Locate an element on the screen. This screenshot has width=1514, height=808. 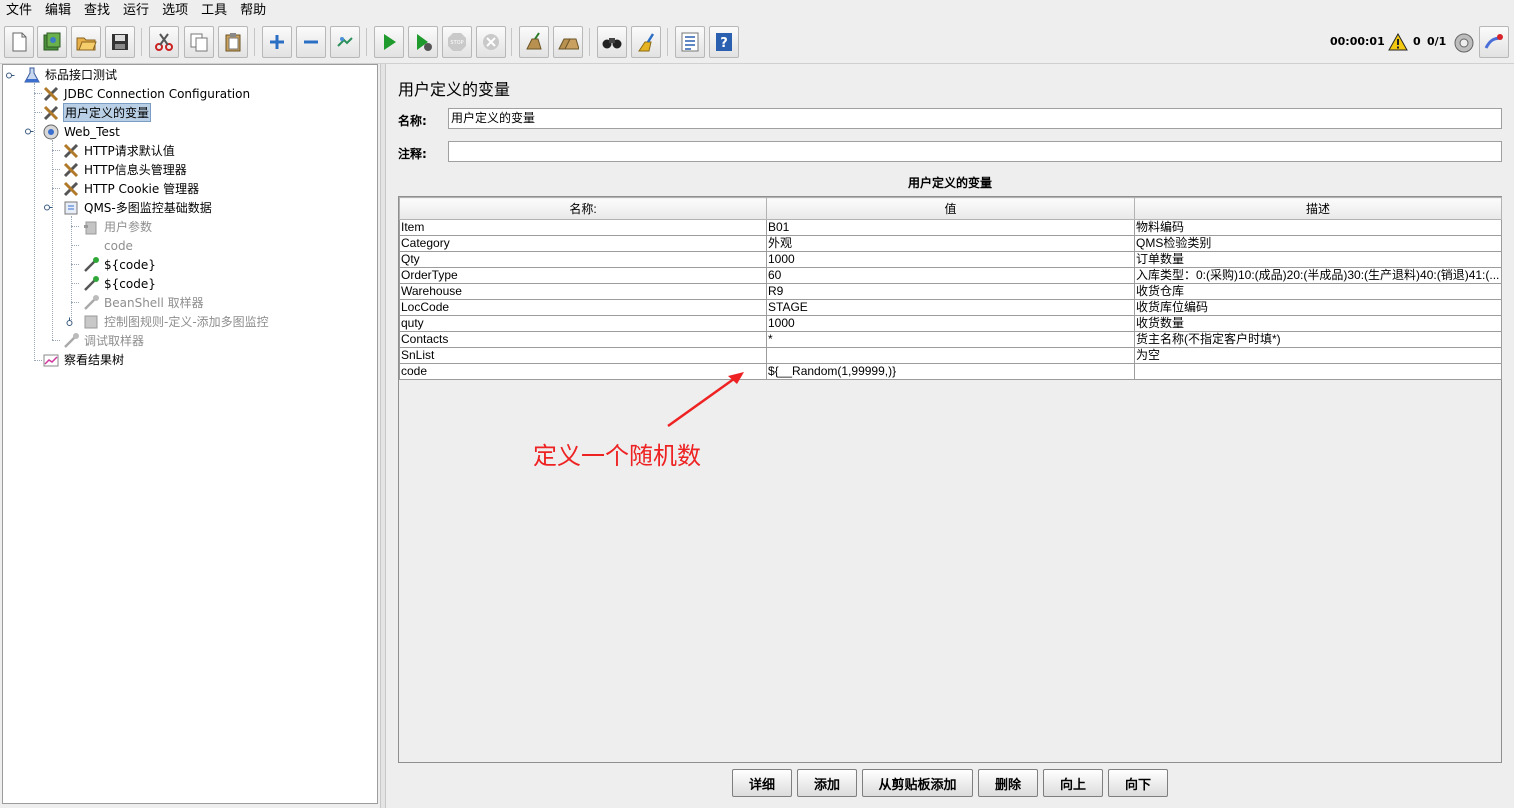
menu-help: 帮助 is located at coordinates (253, 11).